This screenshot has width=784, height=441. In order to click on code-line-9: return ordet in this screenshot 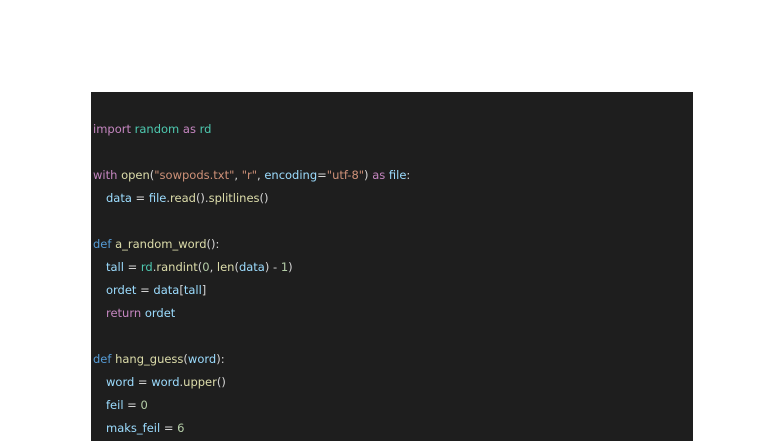, I will do `click(251, 313)`.